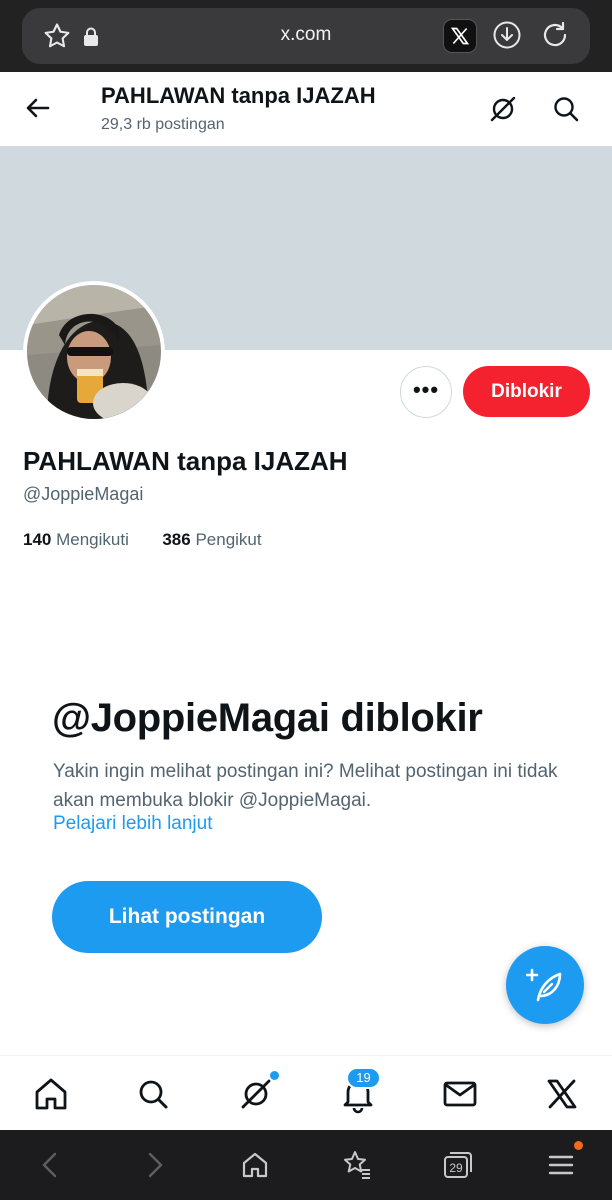 The image size is (612, 1200). Describe the element at coordinates (274, 1075) in the screenshot. I see `grok-unread-dot` at that location.